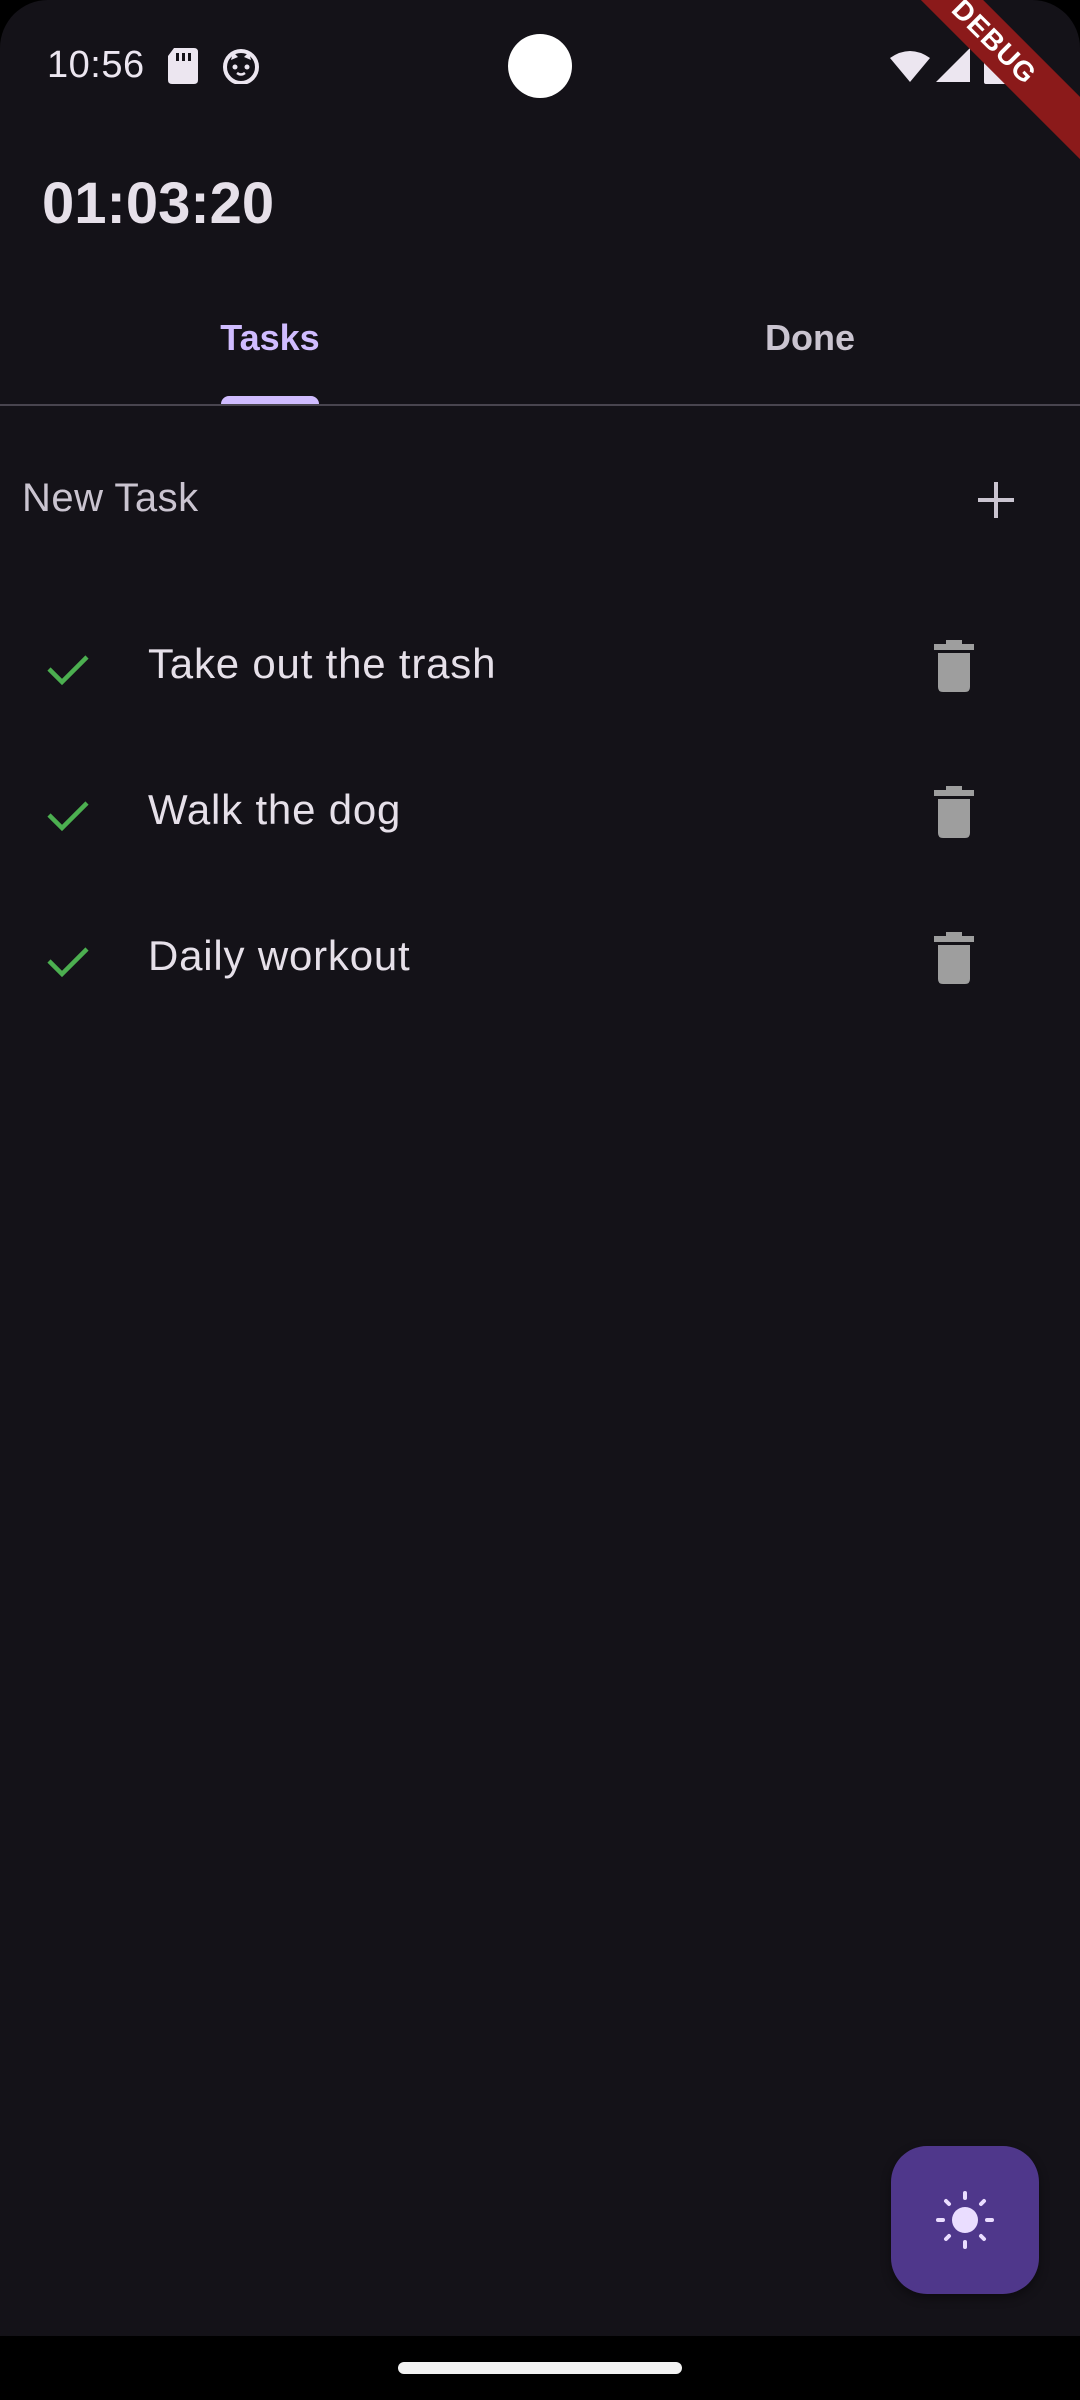 The width and height of the screenshot is (1080, 2400). What do you see at coordinates (540, 813) in the screenshot?
I see `task-item: Walk the dog` at bounding box center [540, 813].